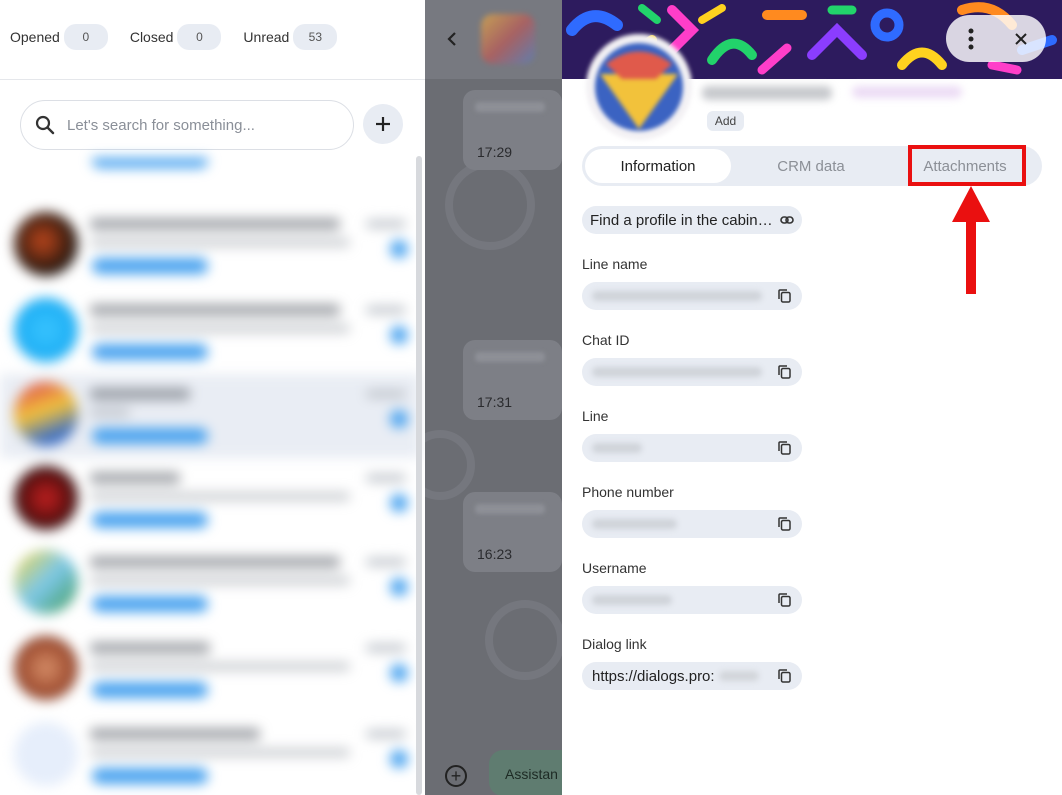  I want to click on annotation-arrow-icon, so click(971, 240).